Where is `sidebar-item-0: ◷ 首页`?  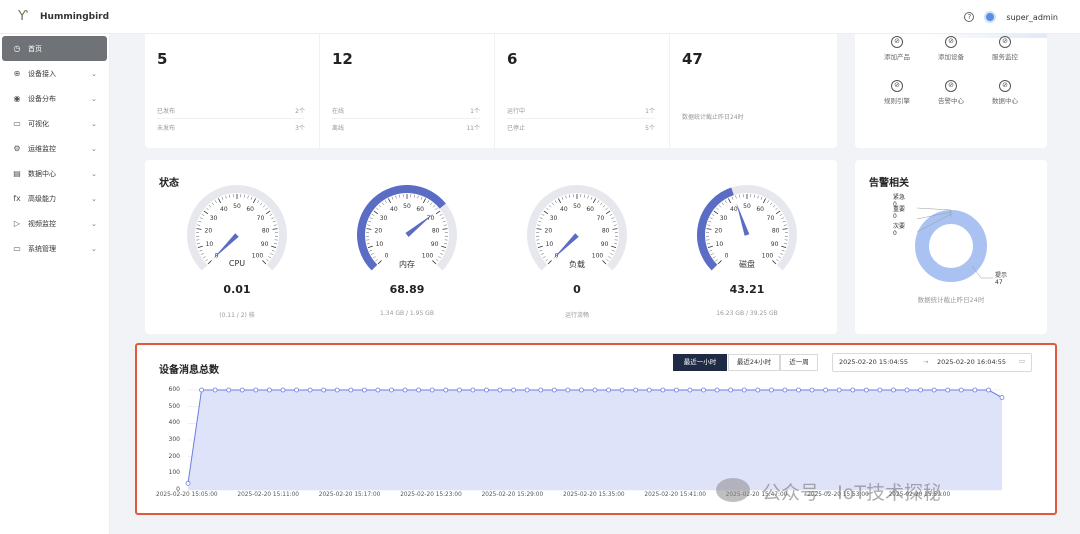 sidebar-item-0: ◷ 首页 is located at coordinates (54, 48).